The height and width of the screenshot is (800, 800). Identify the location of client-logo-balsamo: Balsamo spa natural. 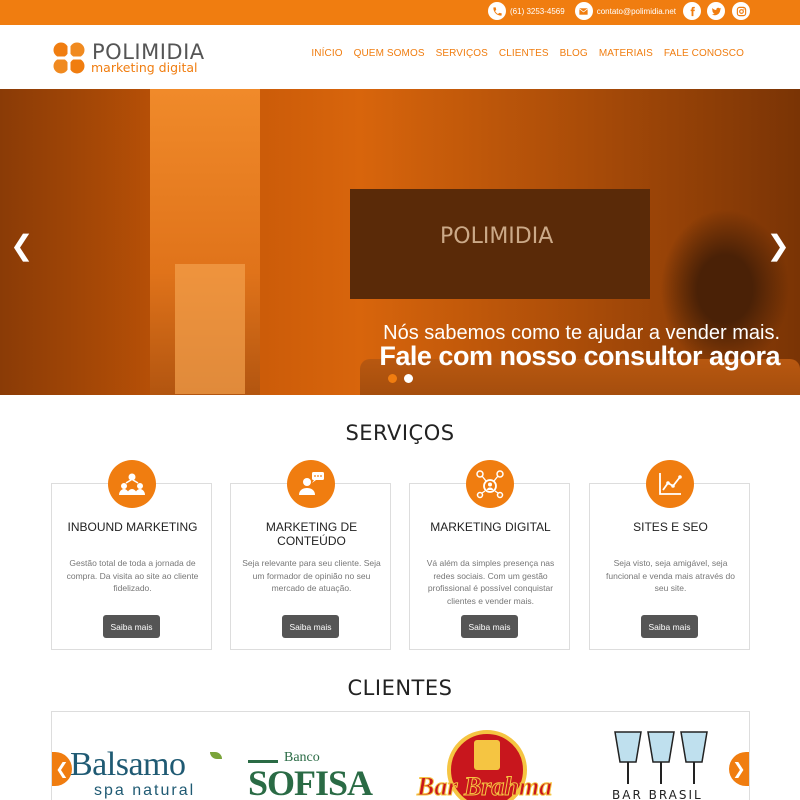
(146, 773).